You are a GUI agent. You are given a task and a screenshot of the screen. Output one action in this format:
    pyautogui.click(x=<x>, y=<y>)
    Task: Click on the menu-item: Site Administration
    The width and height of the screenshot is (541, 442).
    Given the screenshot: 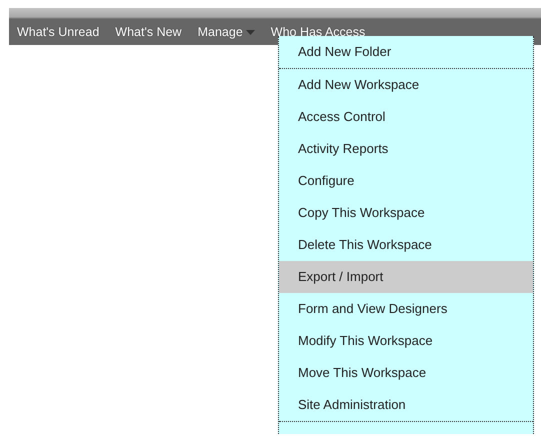 What is the action you would take?
    pyautogui.click(x=406, y=405)
    